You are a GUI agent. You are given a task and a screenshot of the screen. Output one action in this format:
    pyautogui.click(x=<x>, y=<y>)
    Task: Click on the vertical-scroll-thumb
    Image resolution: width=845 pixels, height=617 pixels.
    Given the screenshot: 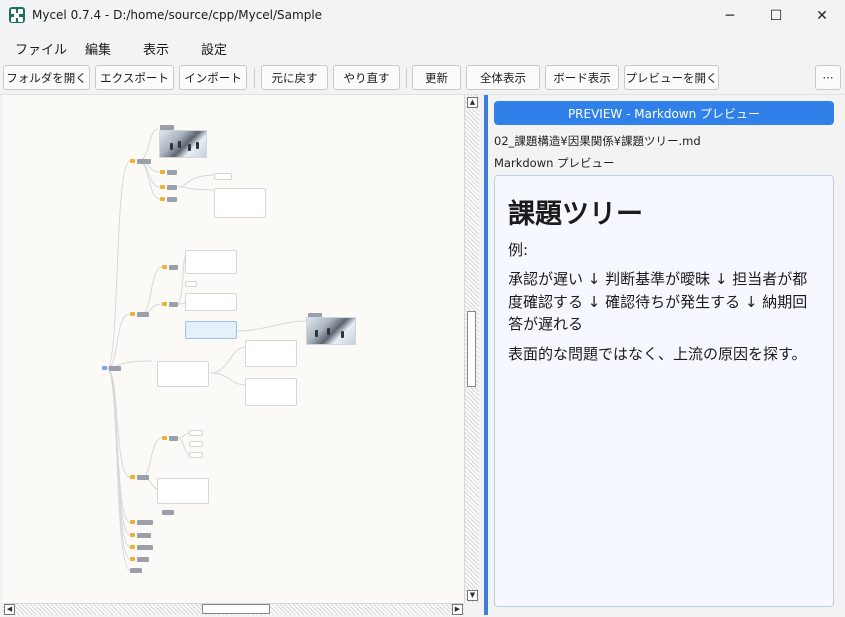 What is the action you would take?
    pyautogui.click(x=471, y=349)
    